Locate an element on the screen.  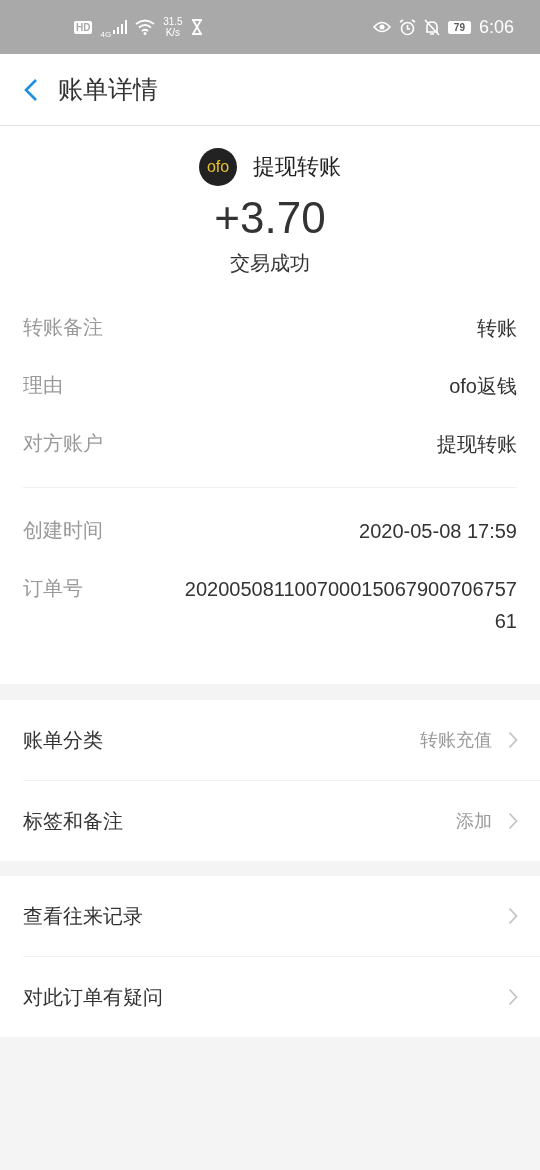
detail-label: 订单号 is located at coordinates (53, 588).